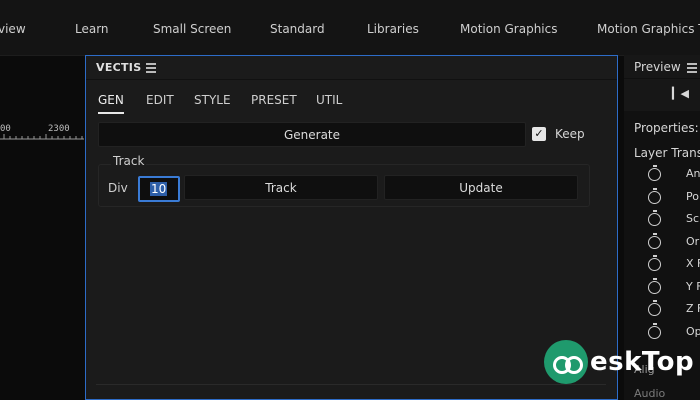 This screenshot has width=700, height=400. Describe the element at coordinates (119, 67) in the screenshot. I see `panel-title: VECTIS` at that location.